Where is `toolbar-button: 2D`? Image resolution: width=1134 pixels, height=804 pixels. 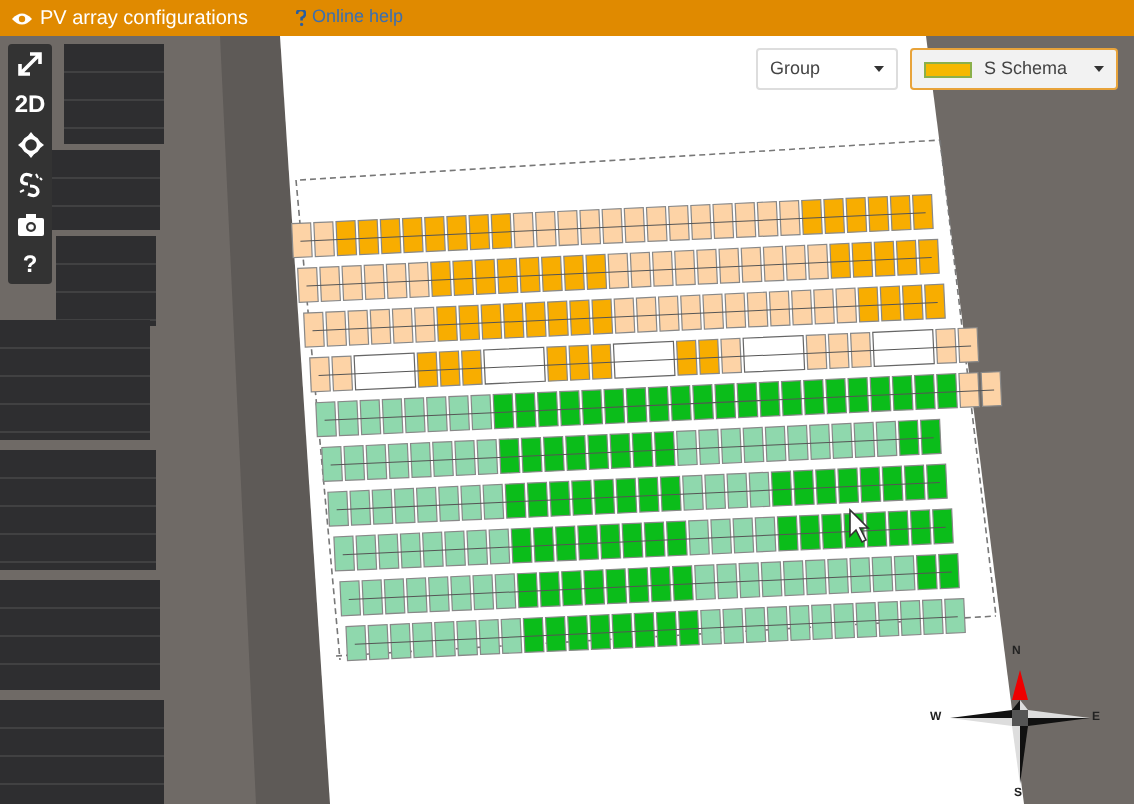
toolbar-button: 2D is located at coordinates (30, 104).